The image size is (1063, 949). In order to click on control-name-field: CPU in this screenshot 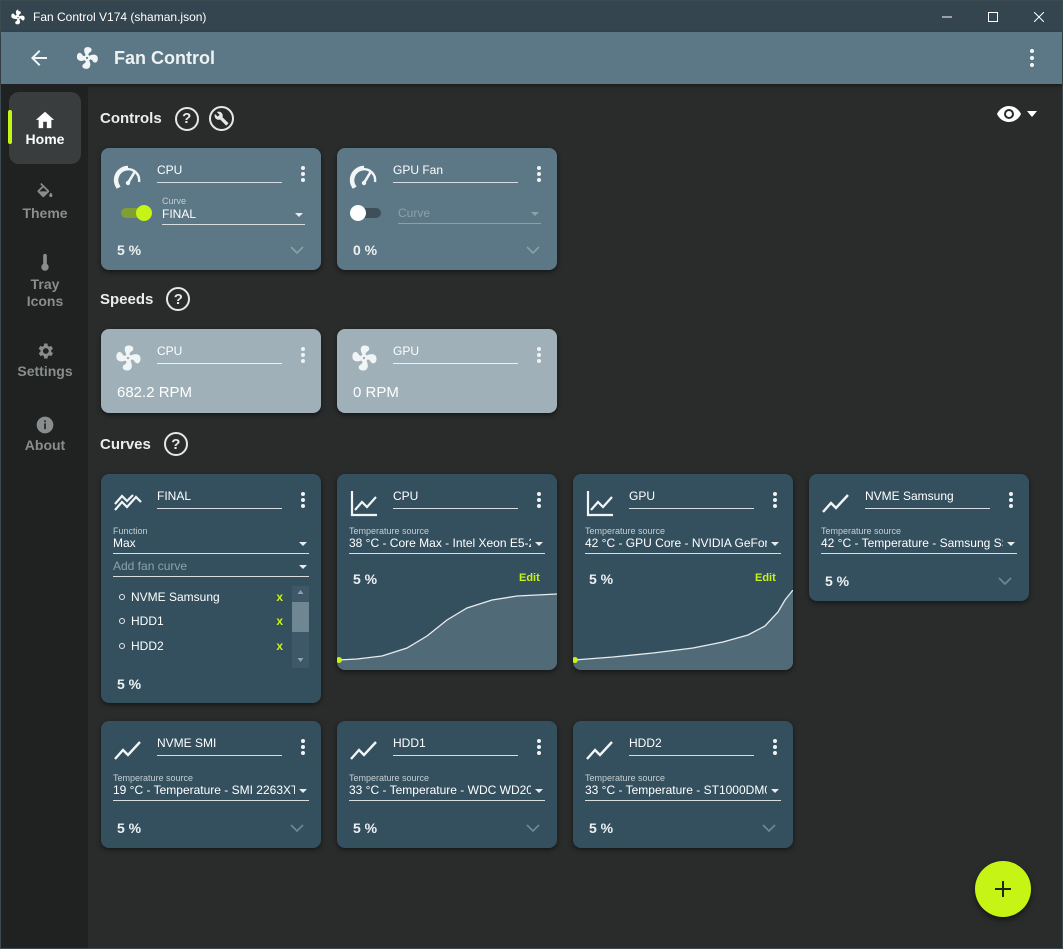, I will do `click(219, 173)`.